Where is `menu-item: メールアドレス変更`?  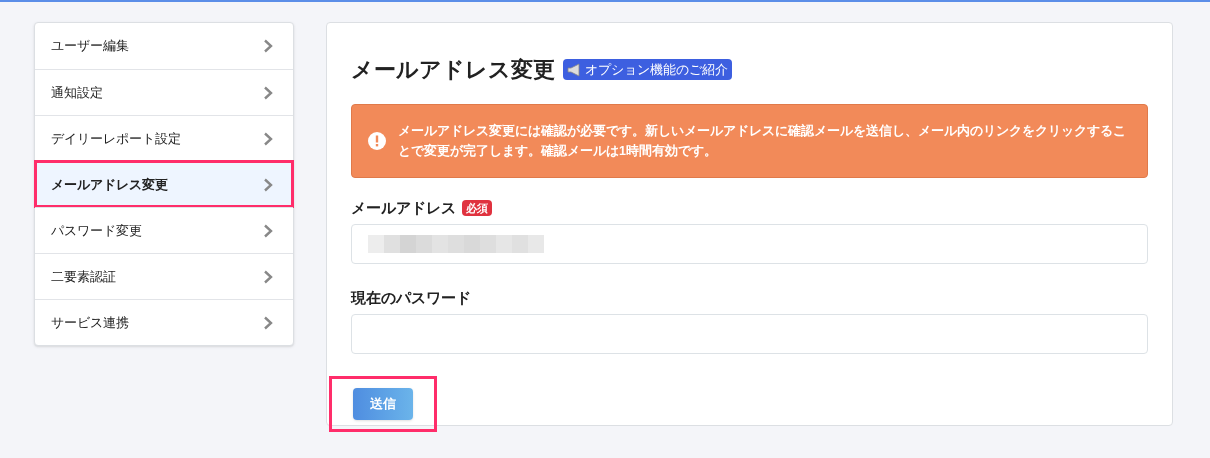 menu-item: メールアドレス変更 is located at coordinates (164, 184).